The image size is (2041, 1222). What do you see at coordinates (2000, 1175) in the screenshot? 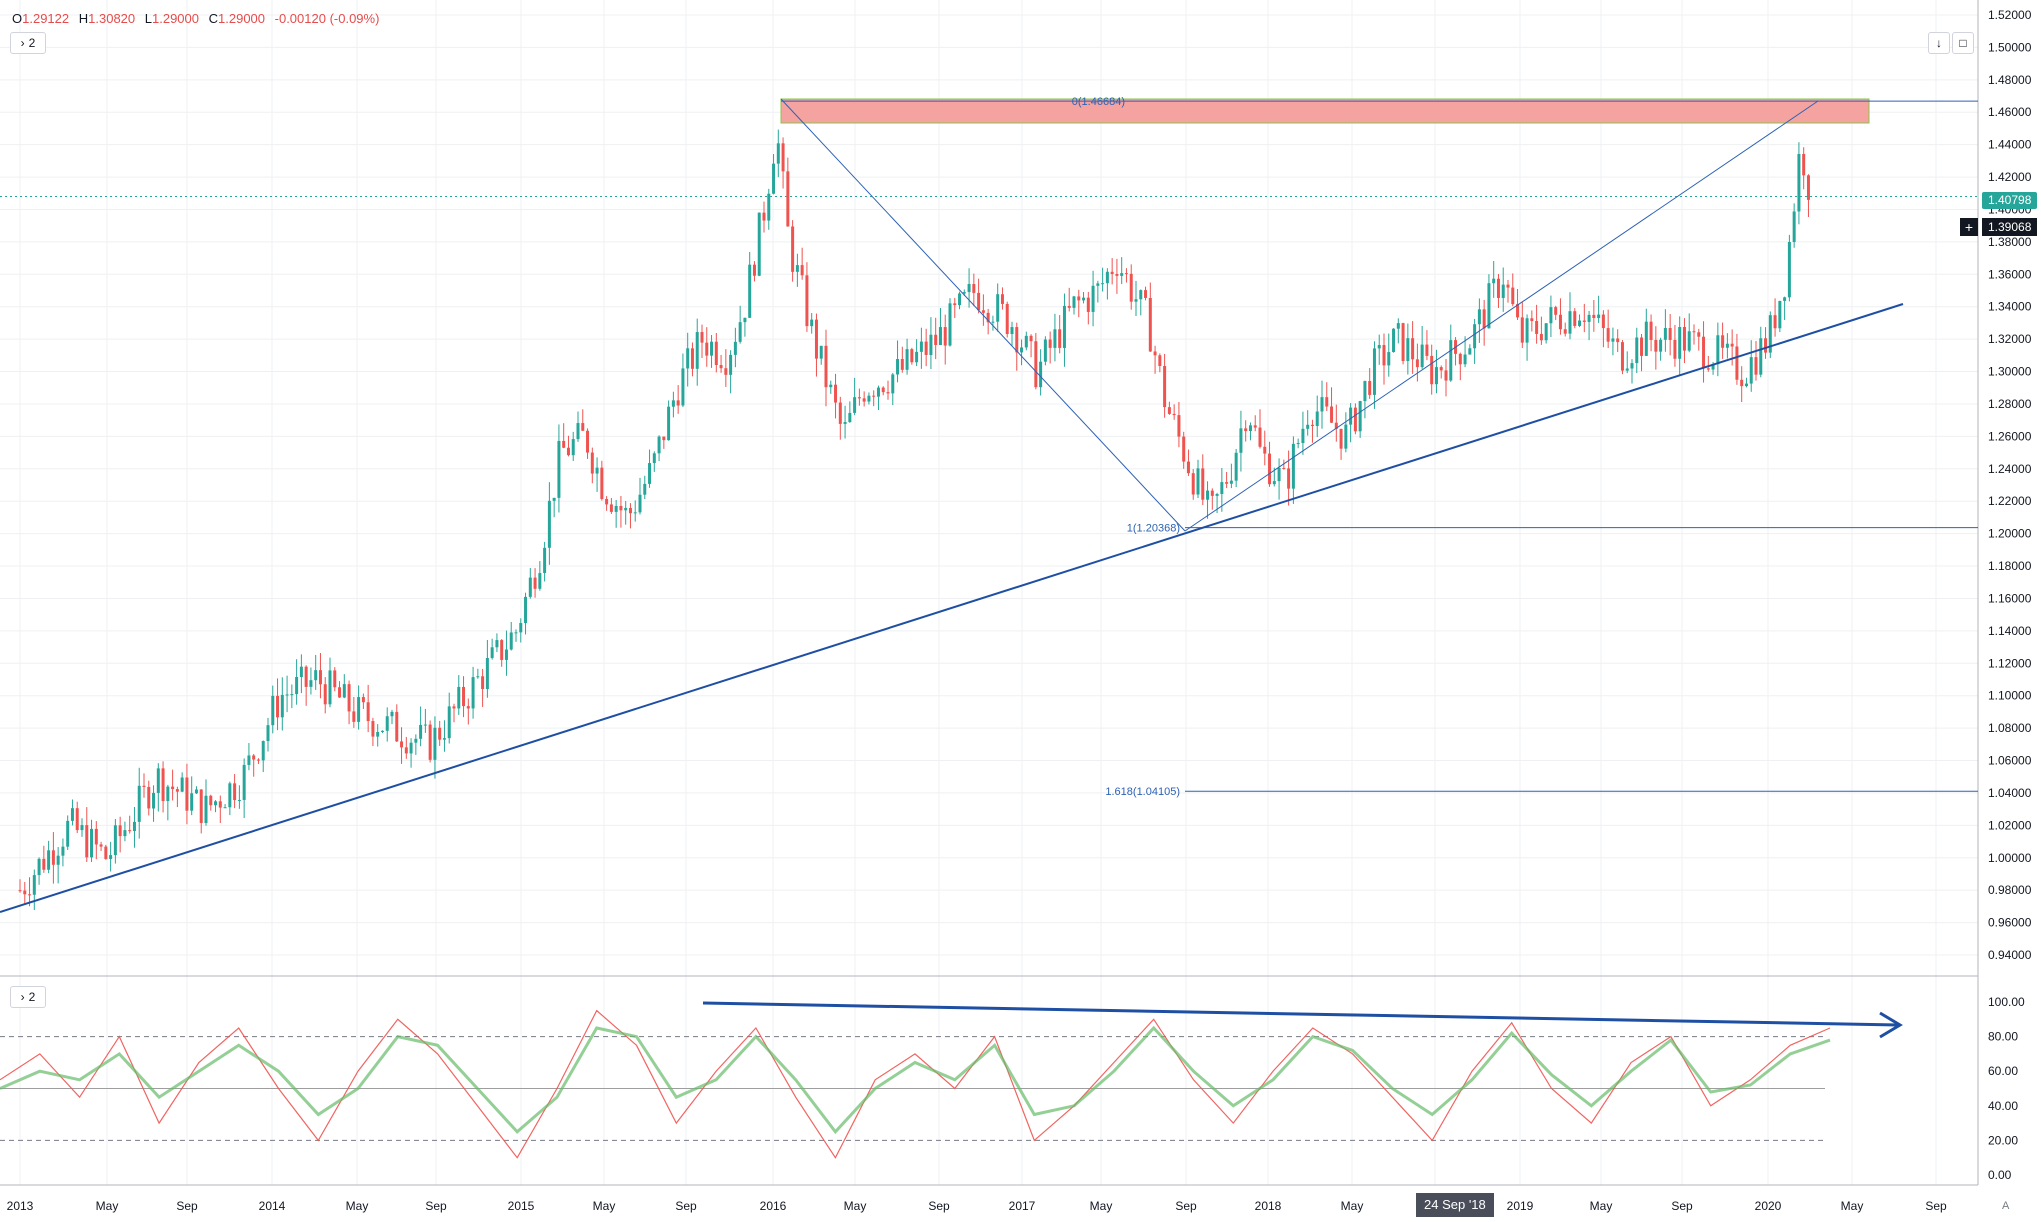
I see `oscillator-tick-label: 0.00` at bounding box center [2000, 1175].